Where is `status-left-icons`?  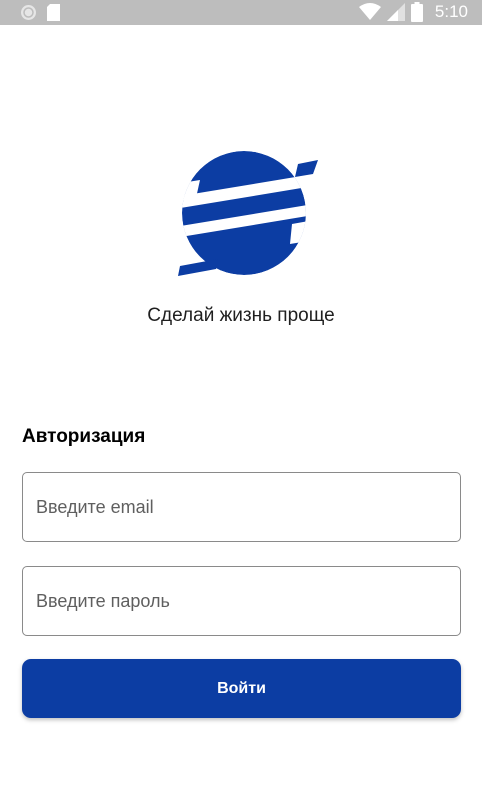
status-left-icons is located at coordinates (40, 12).